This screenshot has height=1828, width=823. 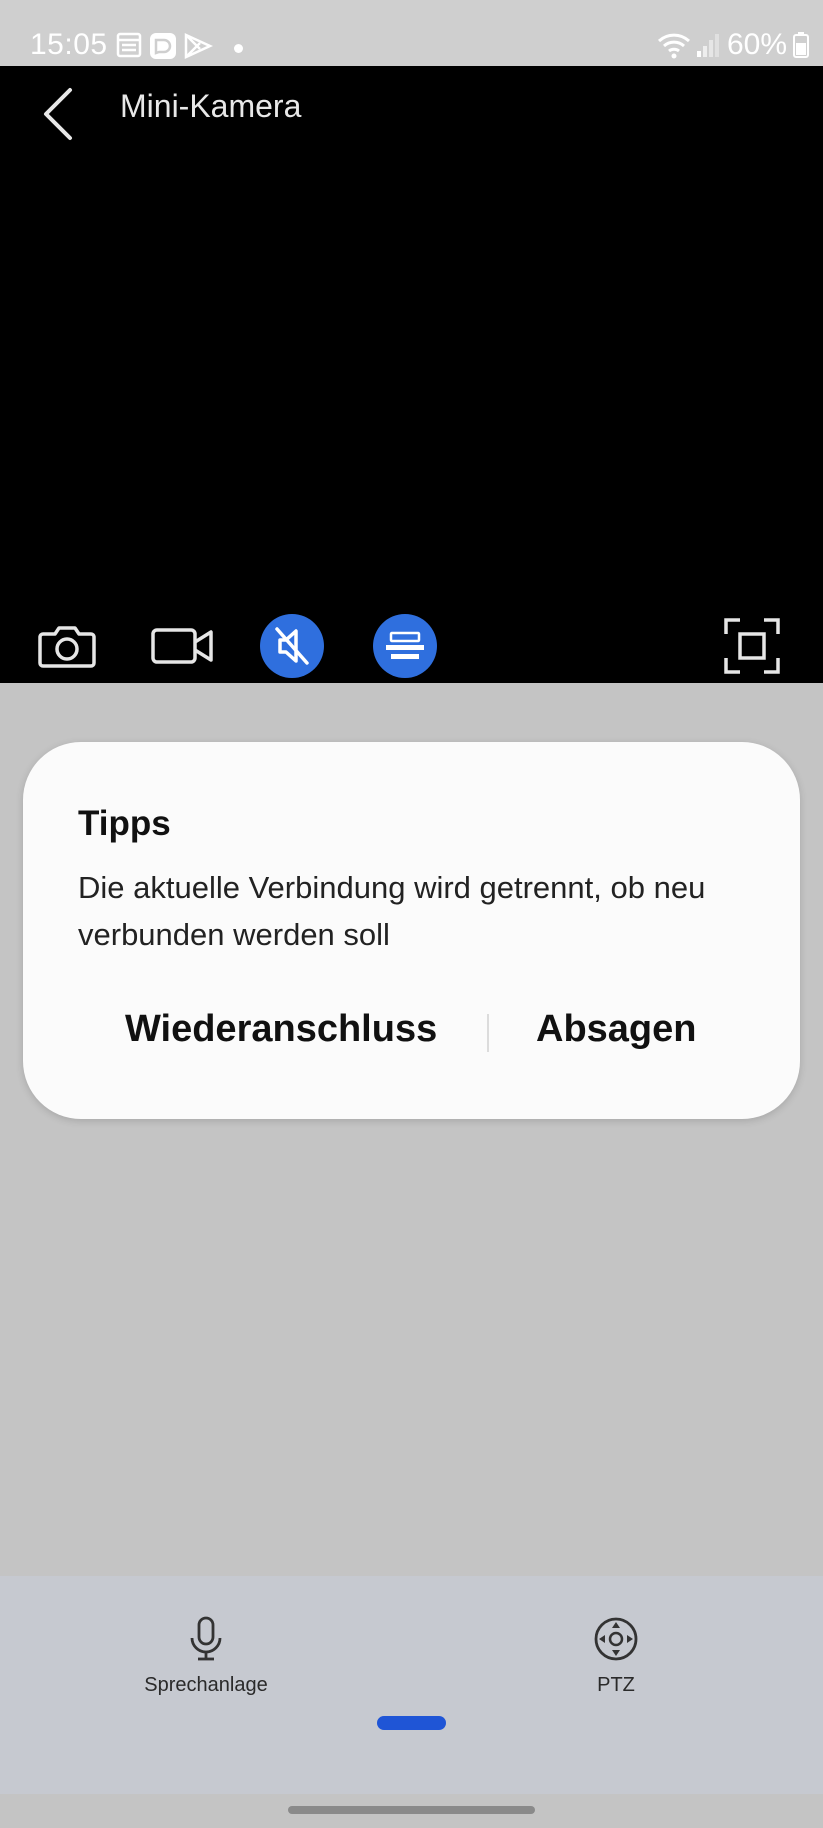 What do you see at coordinates (199, 46) in the screenshot?
I see `play-store-icon` at bounding box center [199, 46].